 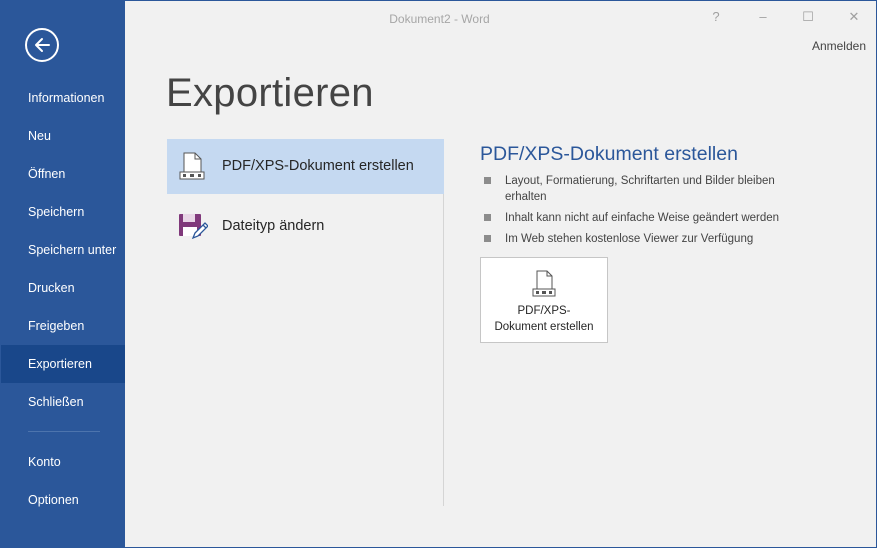 I want to click on create-pdf-xps-button-label: PDF/XPS- Dokument erstellen, so click(x=544, y=319).